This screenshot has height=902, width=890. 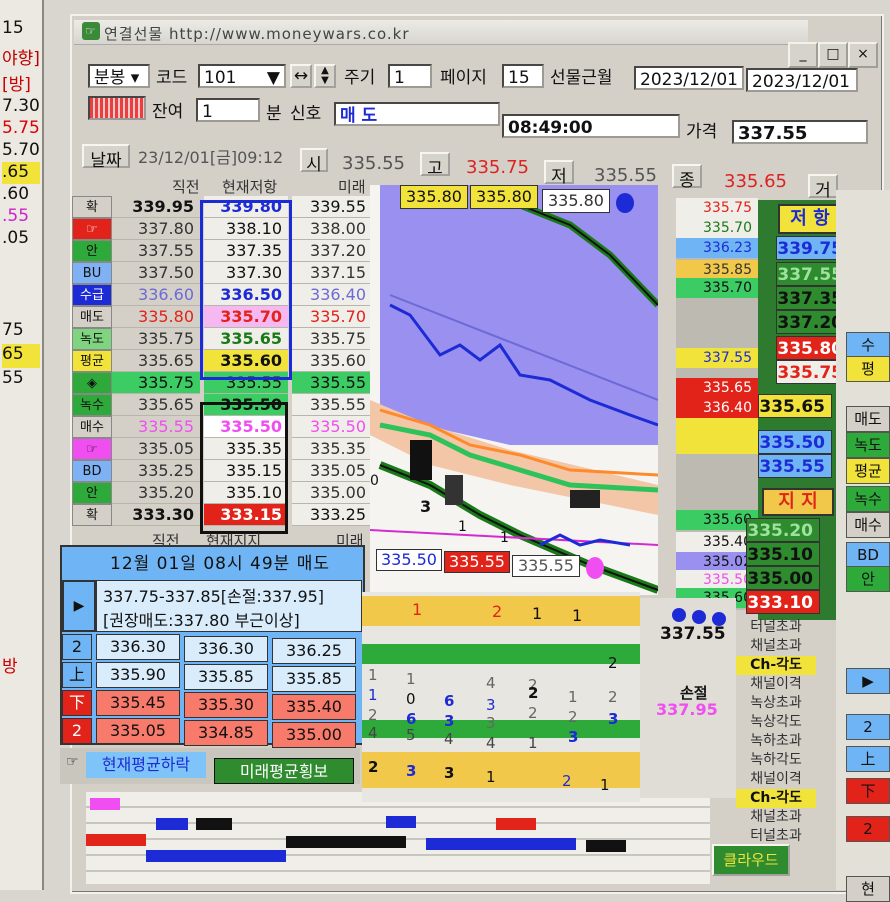 I want to click on order-detail-line1: 337.75-337.85[손절:337.95], so click(x=214, y=596).